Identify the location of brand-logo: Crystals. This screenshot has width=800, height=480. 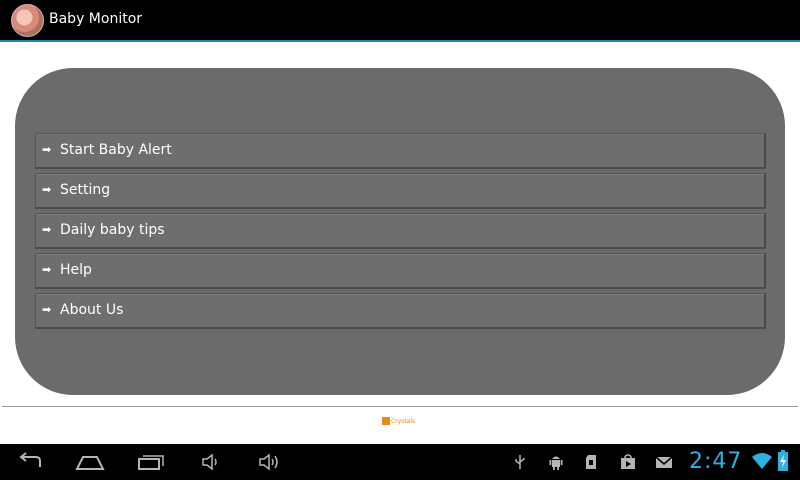
(398, 421).